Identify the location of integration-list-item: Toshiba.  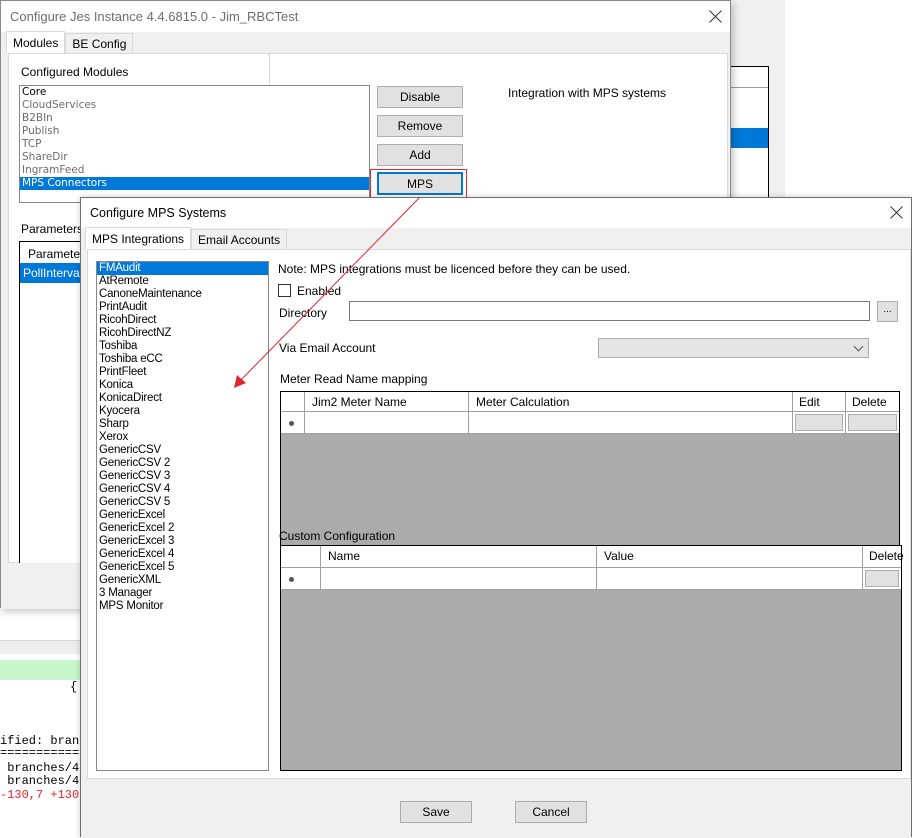
(182, 346).